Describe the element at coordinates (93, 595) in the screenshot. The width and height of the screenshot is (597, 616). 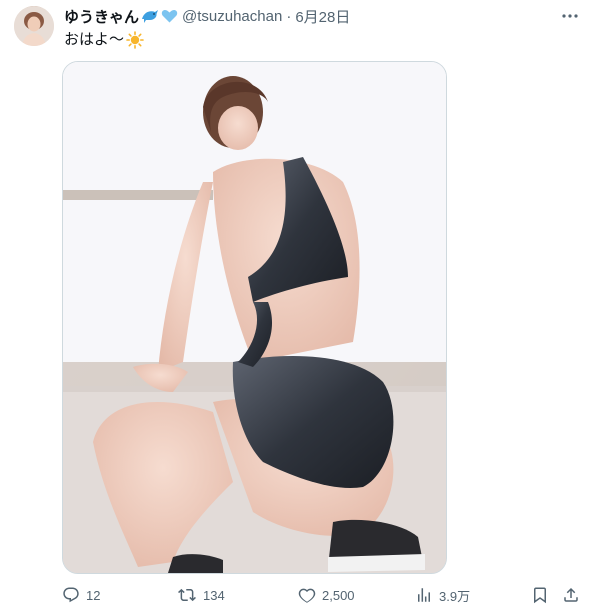
I see `reply-count: 12` at that location.